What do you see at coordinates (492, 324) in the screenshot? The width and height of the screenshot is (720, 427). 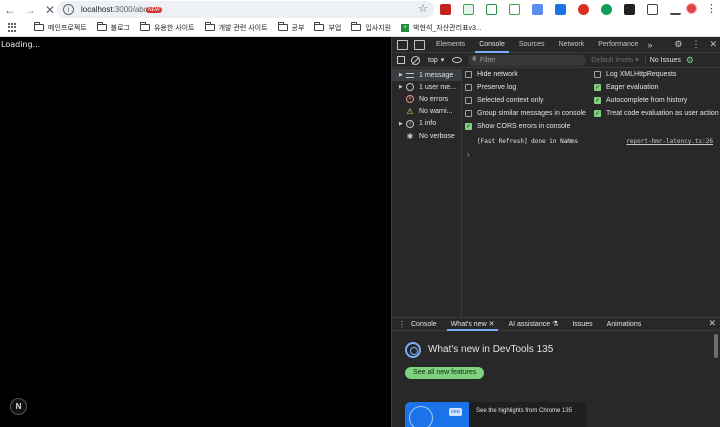 I see `close-tab-icon: ✕` at bounding box center [492, 324].